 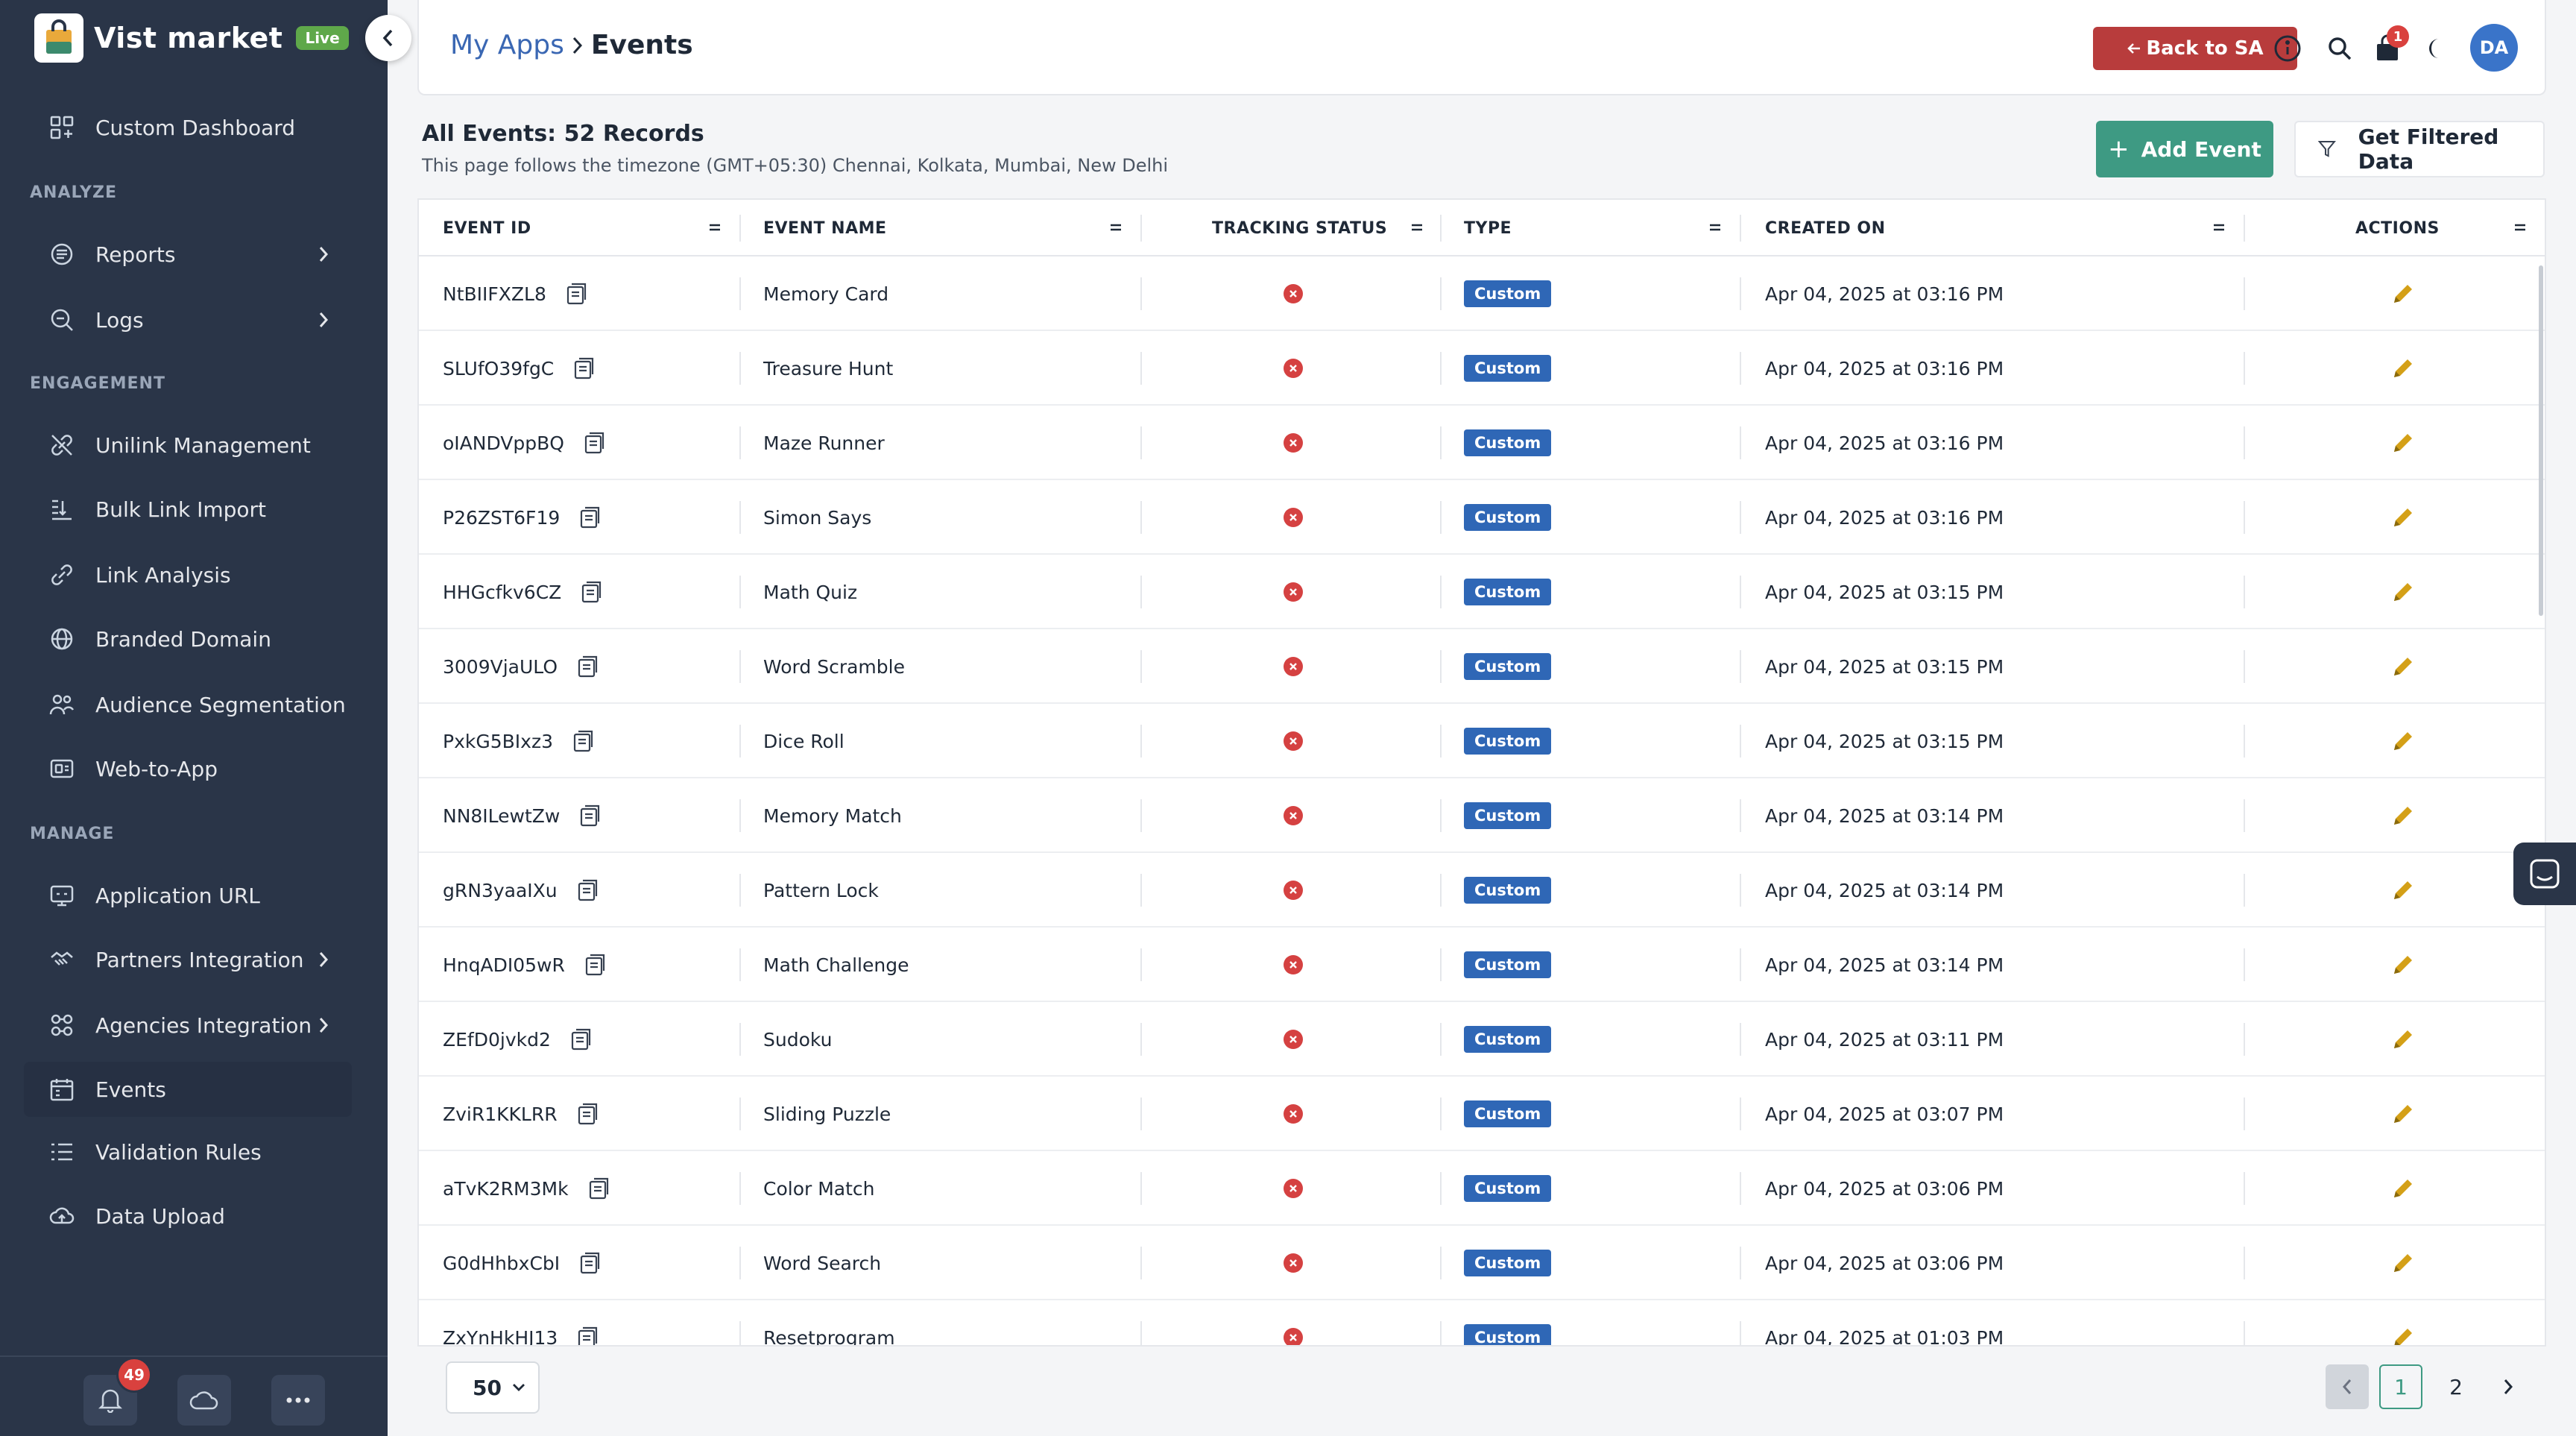 I want to click on breadcrumb-my-apps: My Apps, so click(x=507, y=45).